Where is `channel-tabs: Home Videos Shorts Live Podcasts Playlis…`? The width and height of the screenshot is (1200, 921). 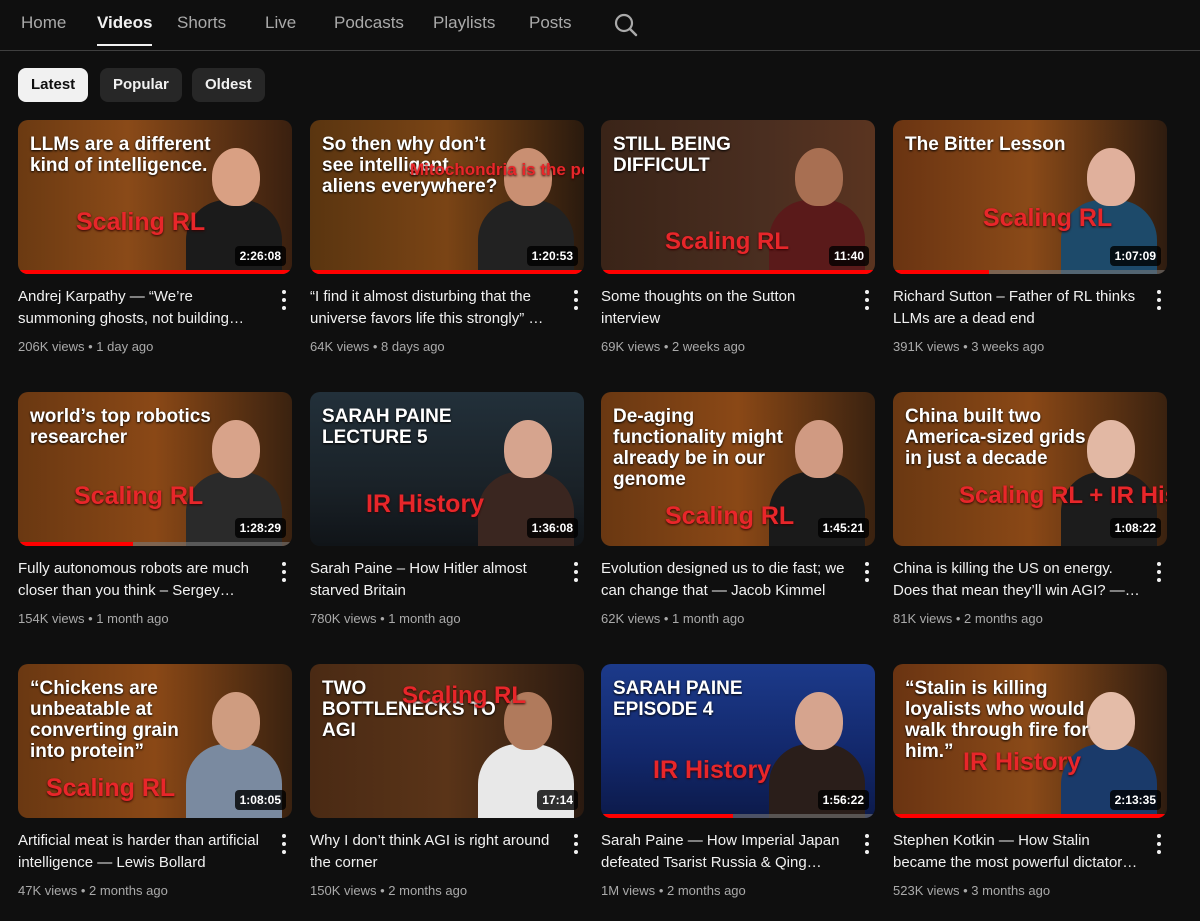 channel-tabs: Home Videos Shorts Live Podcasts Playlis… is located at coordinates (600, 25).